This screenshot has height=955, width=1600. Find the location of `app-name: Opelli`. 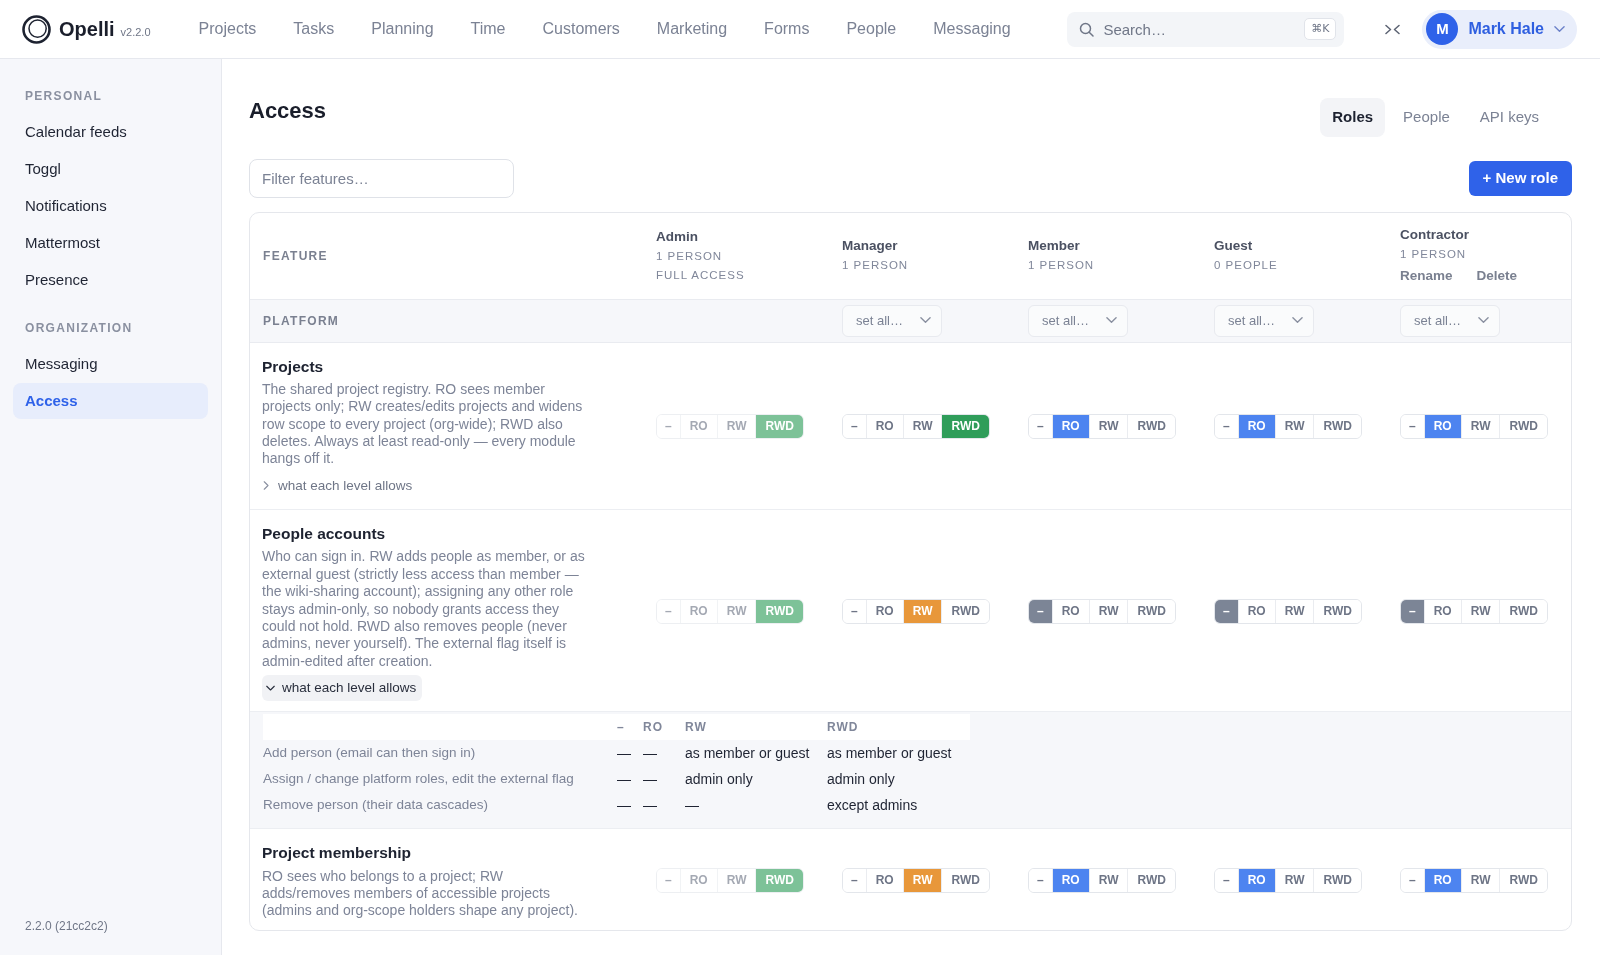

app-name: Opelli is located at coordinates (87, 29).